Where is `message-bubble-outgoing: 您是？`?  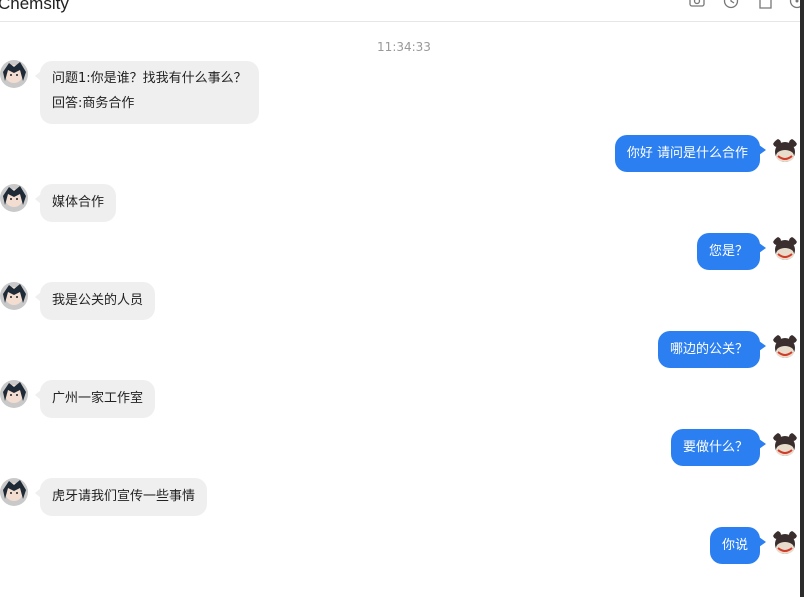 message-bubble-outgoing: 您是？ is located at coordinates (731, 251).